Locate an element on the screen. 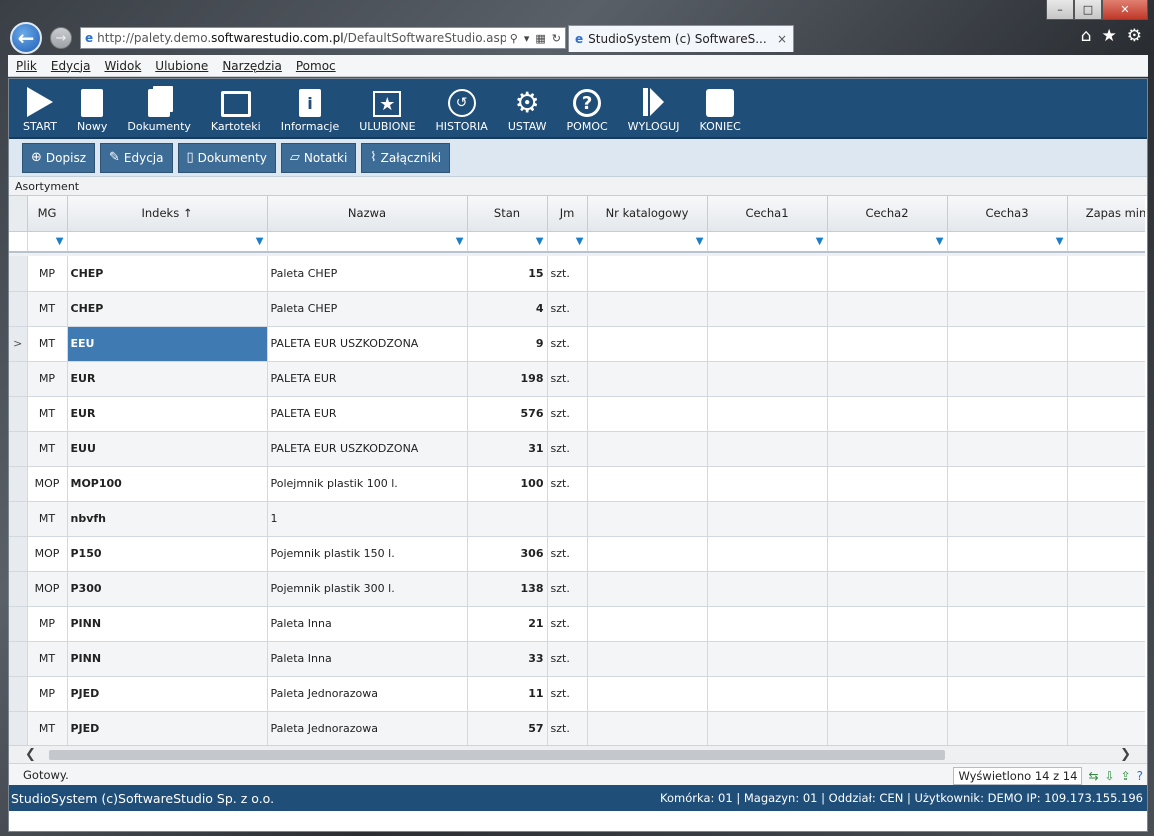 The width and height of the screenshot is (1154, 836). favorites-icon: ★ is located at coordinates (1109, 36).